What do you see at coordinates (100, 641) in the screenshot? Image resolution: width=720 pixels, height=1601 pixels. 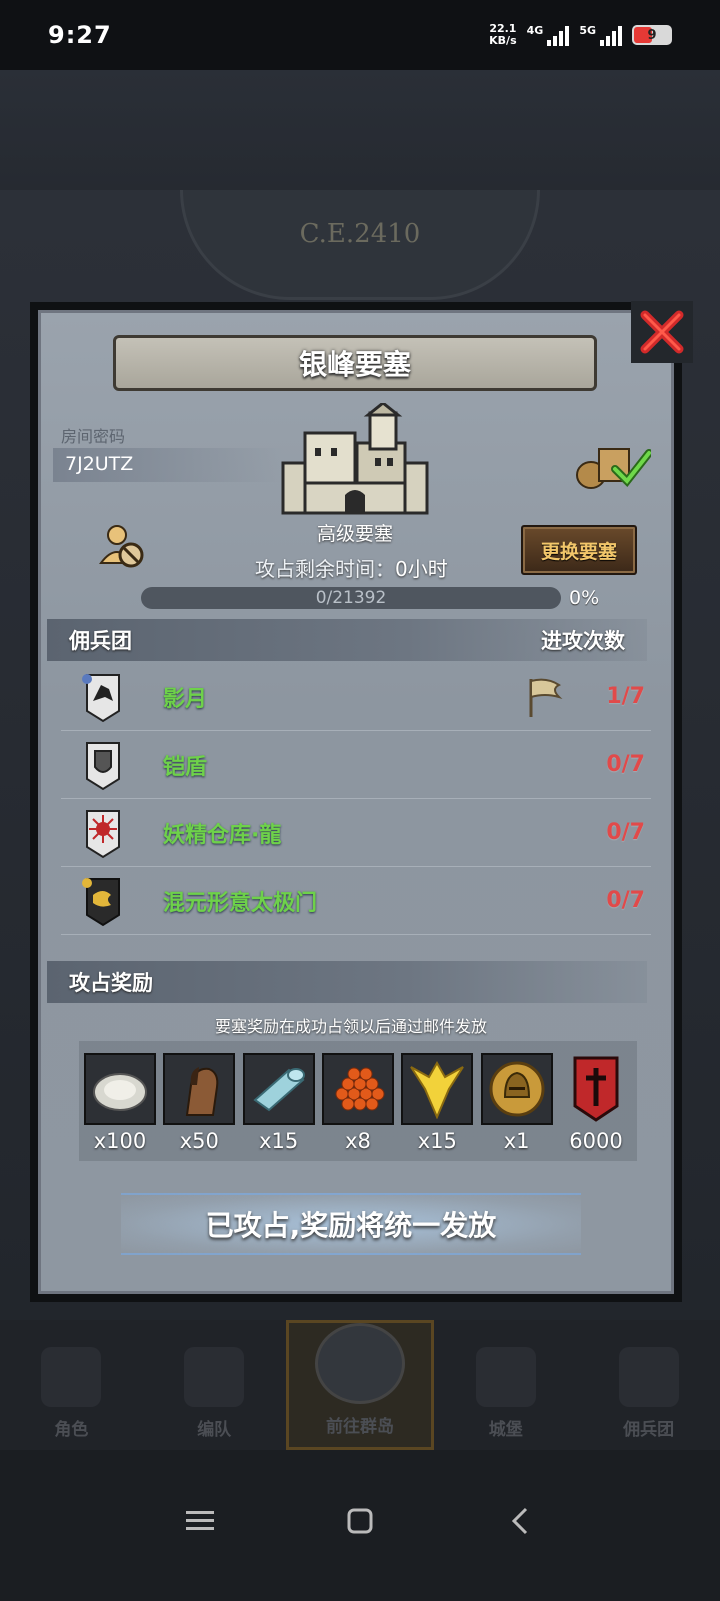 I see `mercenary-header: 佣兵团` at bounding box center [100, 641].